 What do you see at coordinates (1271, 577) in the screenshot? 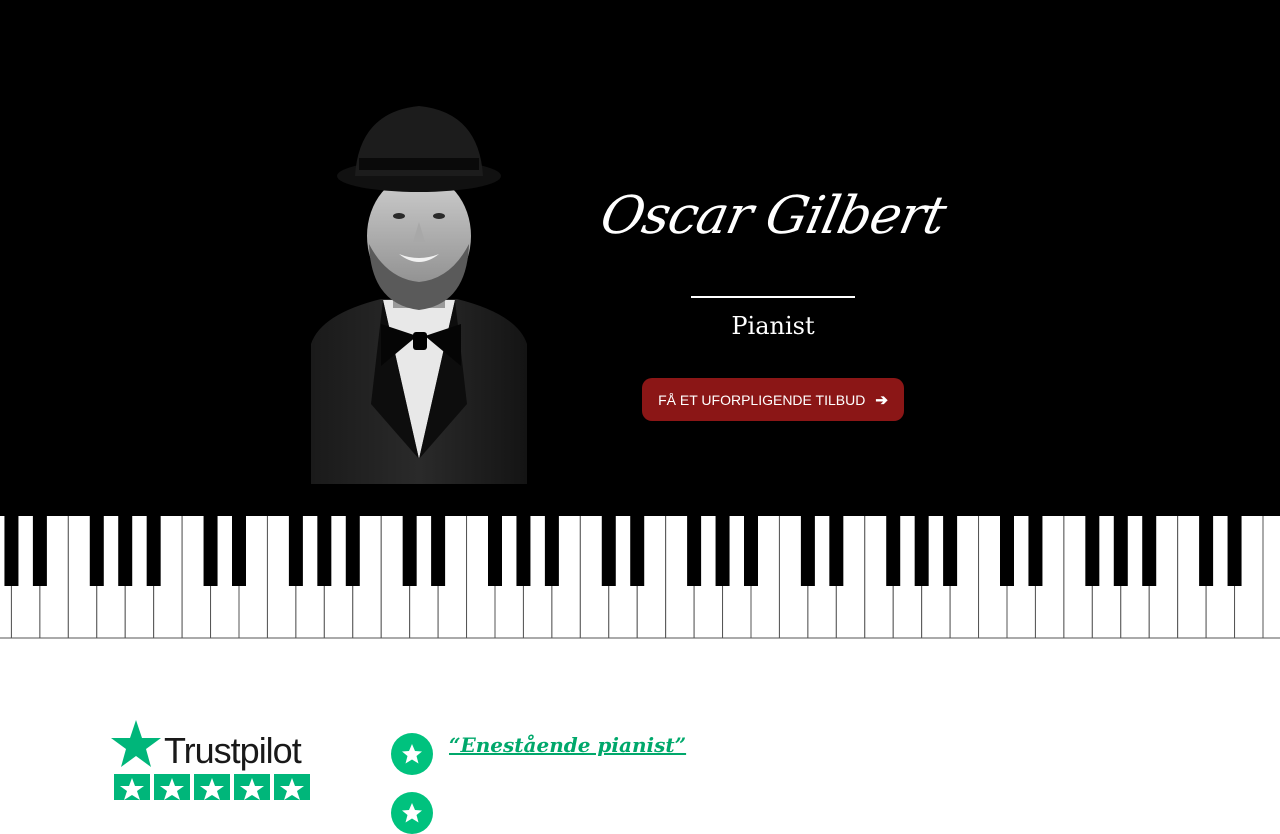
I see `piano-white-key` at bounding box center [1271, 577].